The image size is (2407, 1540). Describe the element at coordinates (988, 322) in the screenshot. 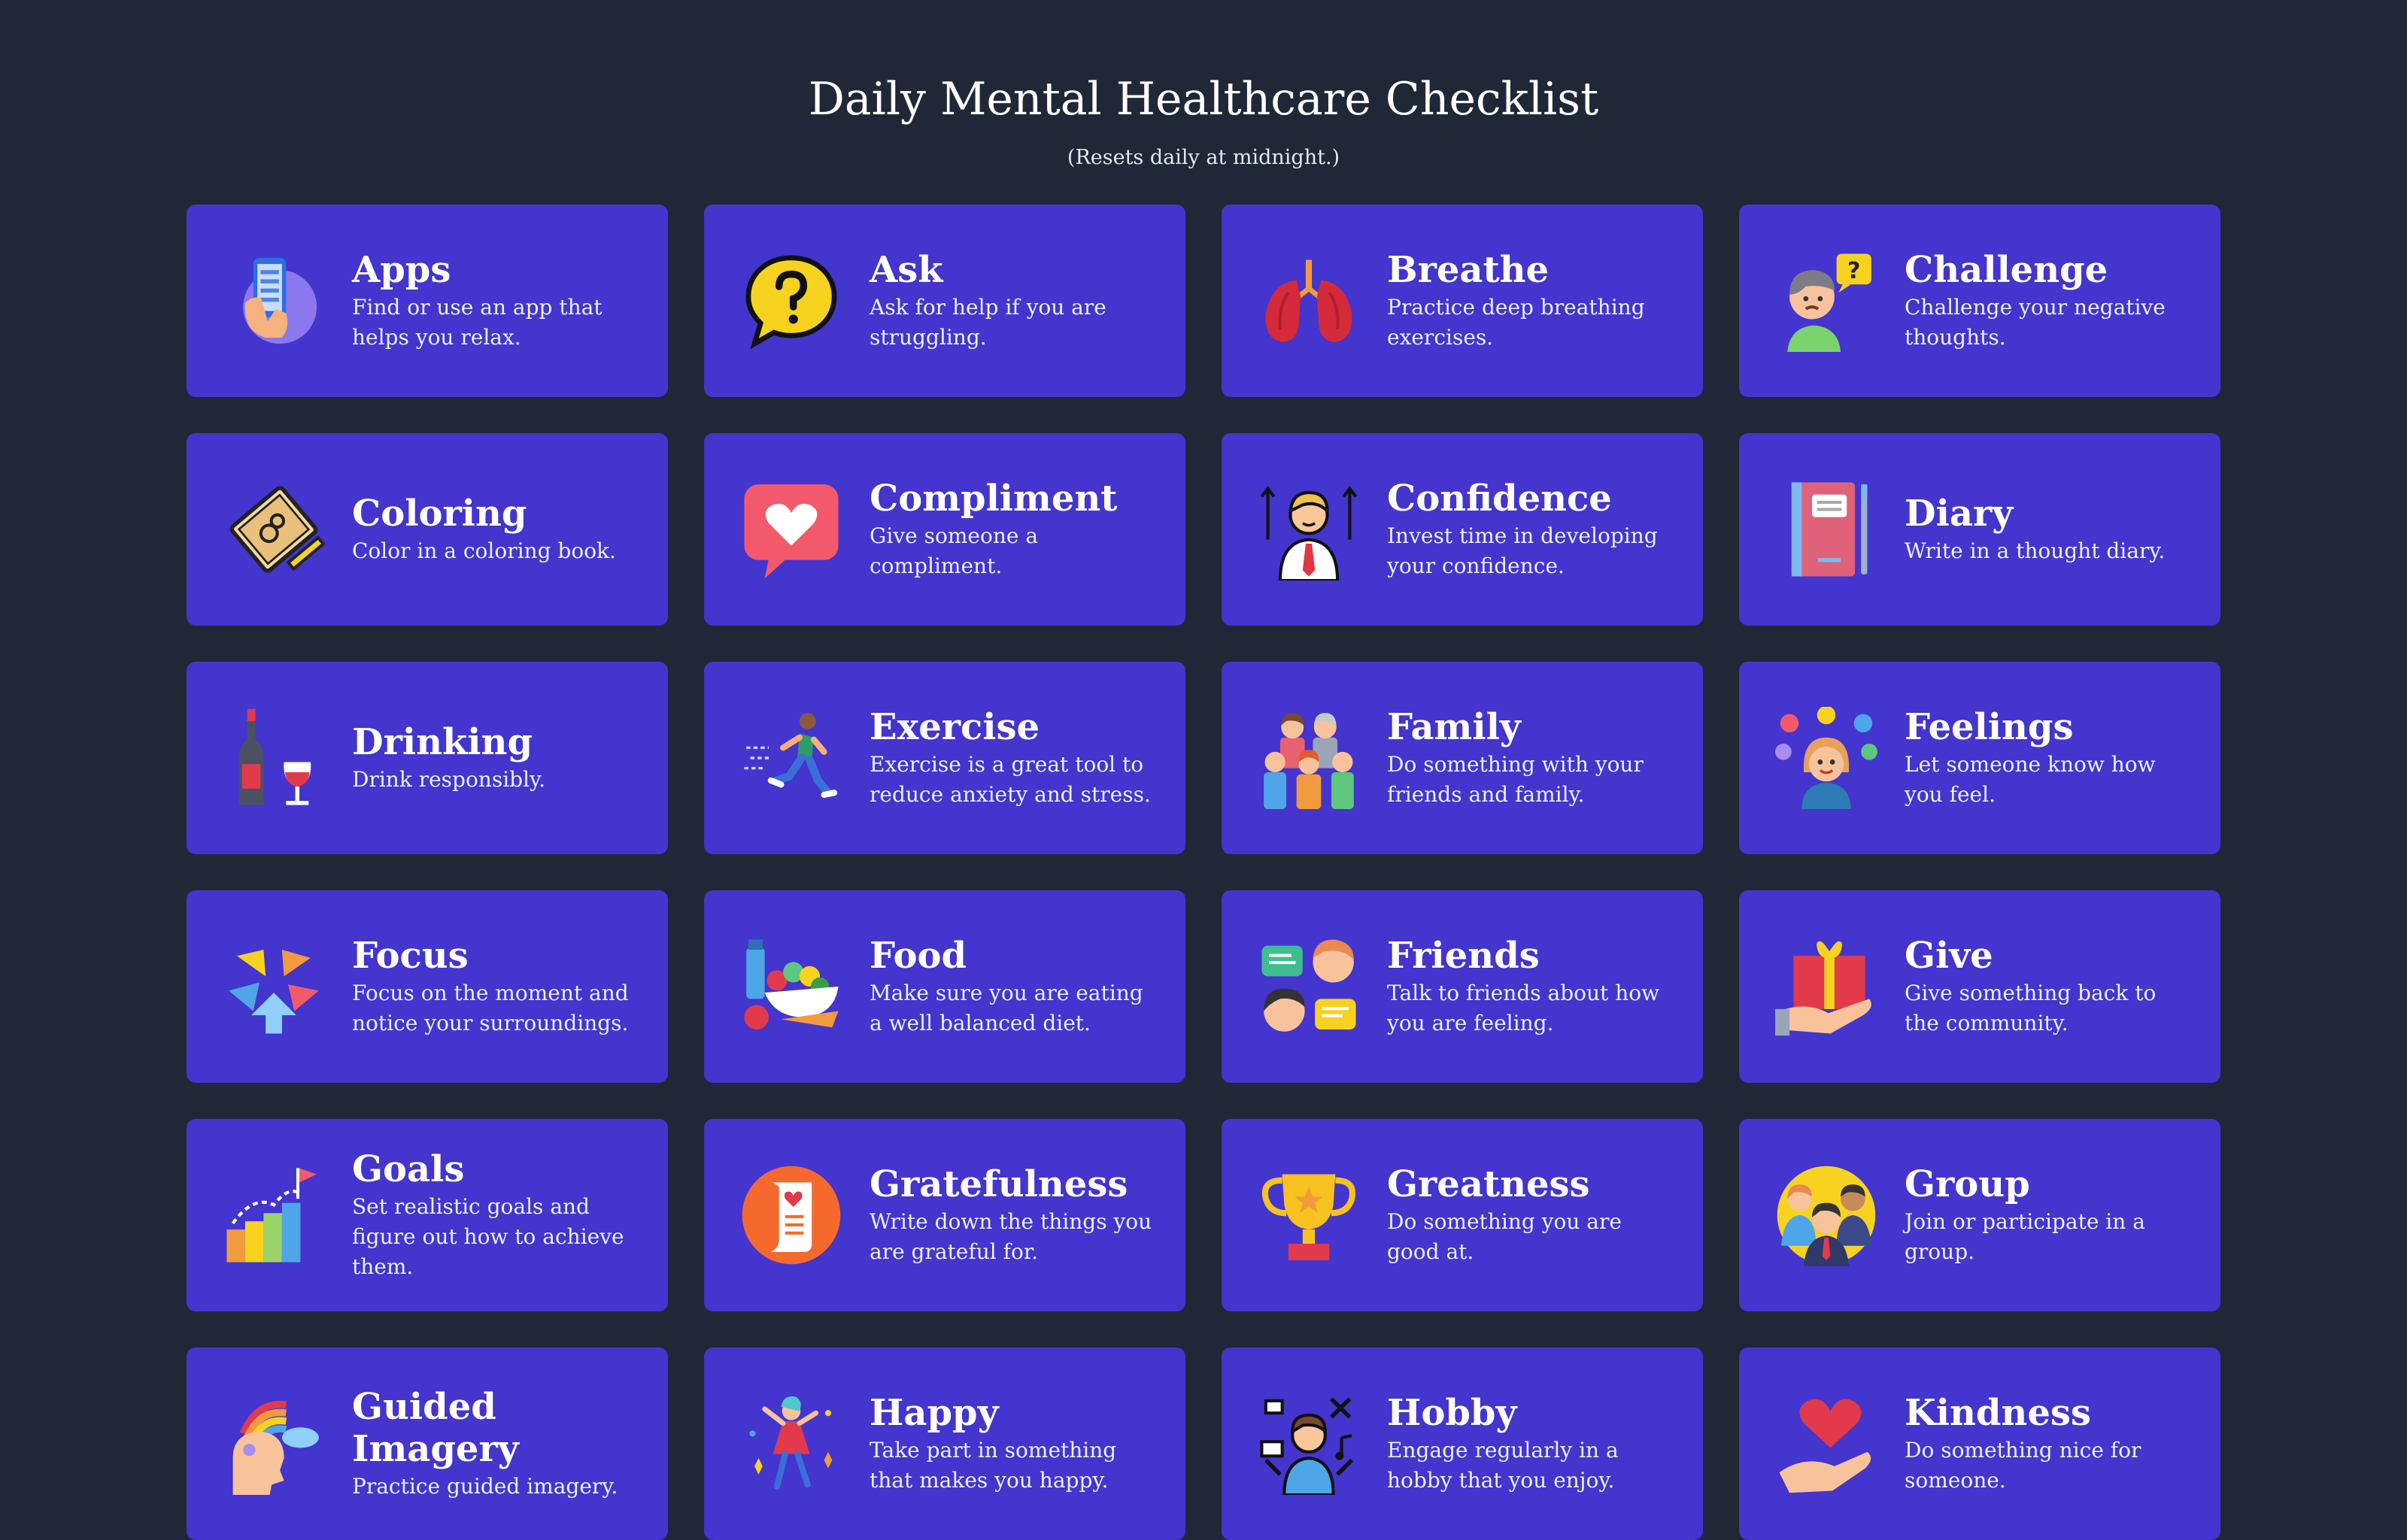

I see `card-description: Ask for help if you are struggling.` at that location.